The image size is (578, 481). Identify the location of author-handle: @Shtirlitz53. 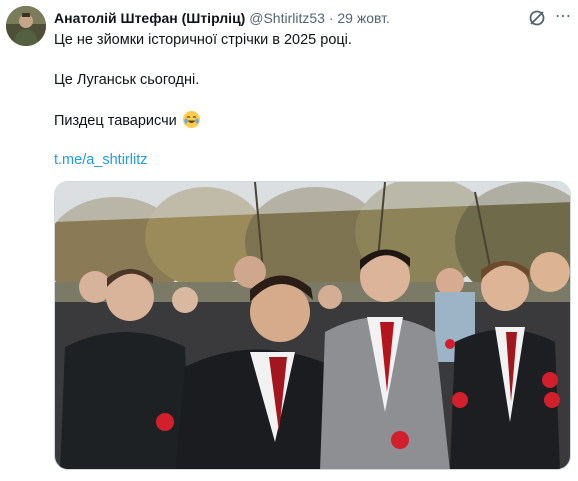
(287, 18).